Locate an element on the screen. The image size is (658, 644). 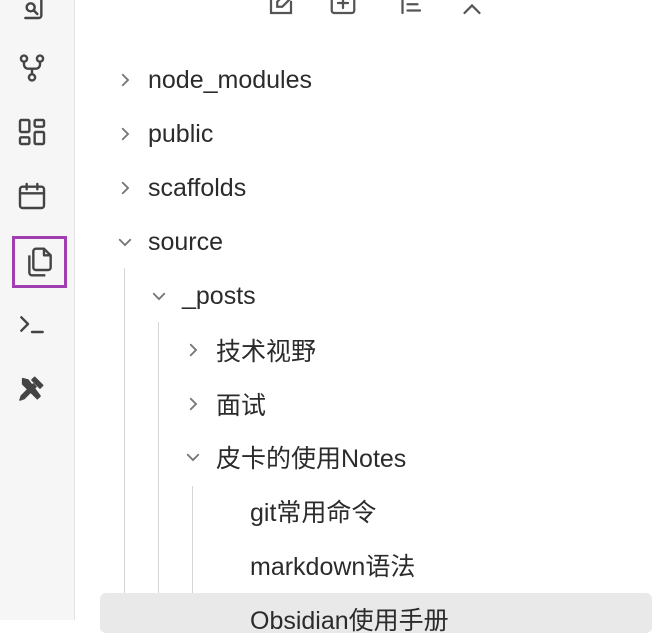
tools-icon is located at coordinates (32, 388).